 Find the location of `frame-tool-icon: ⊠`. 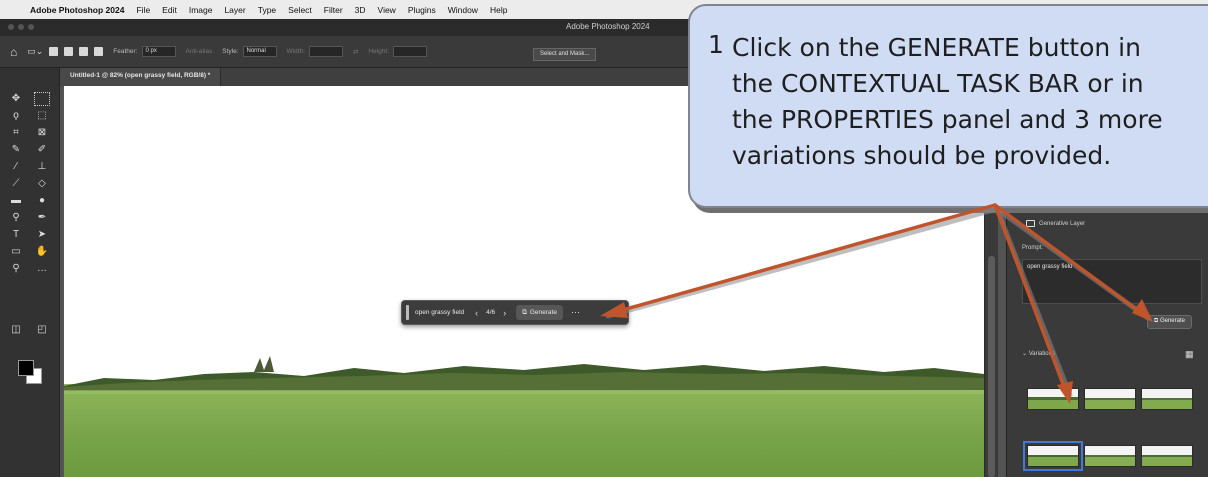

frame-tool-icon: ⊠ is located at coordinates (42, 133).